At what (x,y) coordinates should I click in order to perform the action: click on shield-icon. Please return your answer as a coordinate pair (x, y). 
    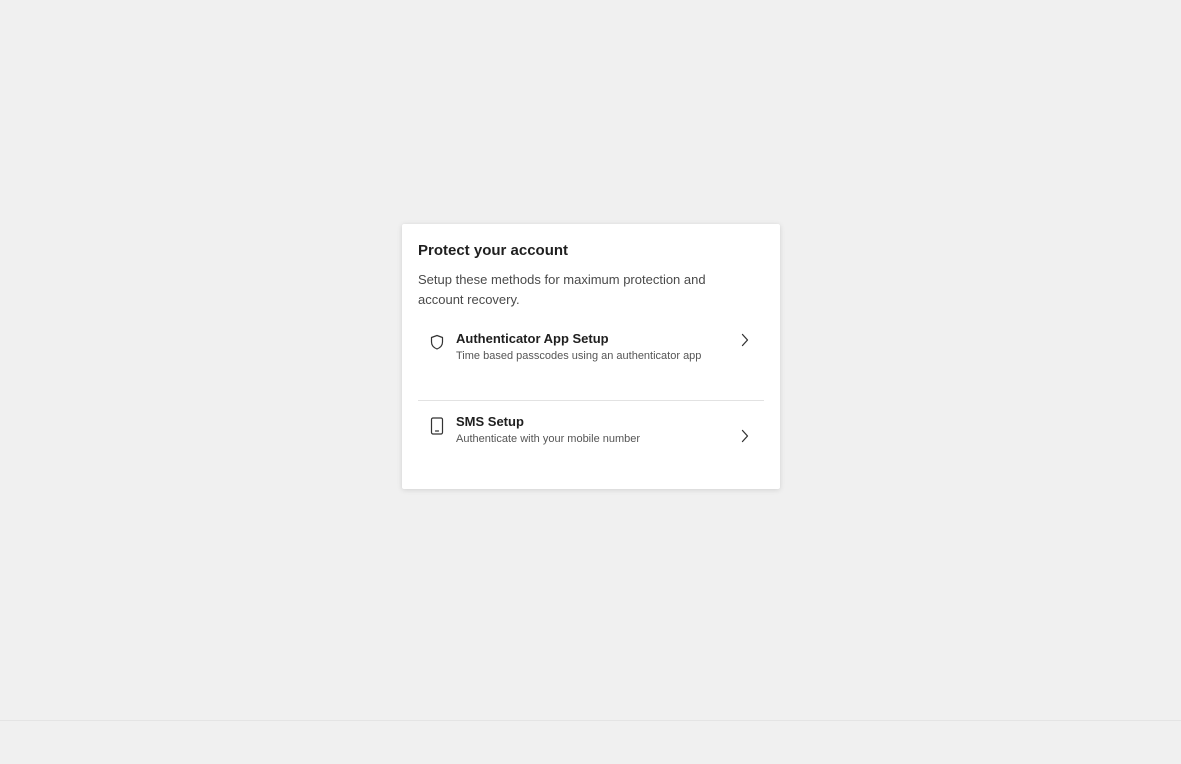
    Looking at the image, I should click on (437, 342).